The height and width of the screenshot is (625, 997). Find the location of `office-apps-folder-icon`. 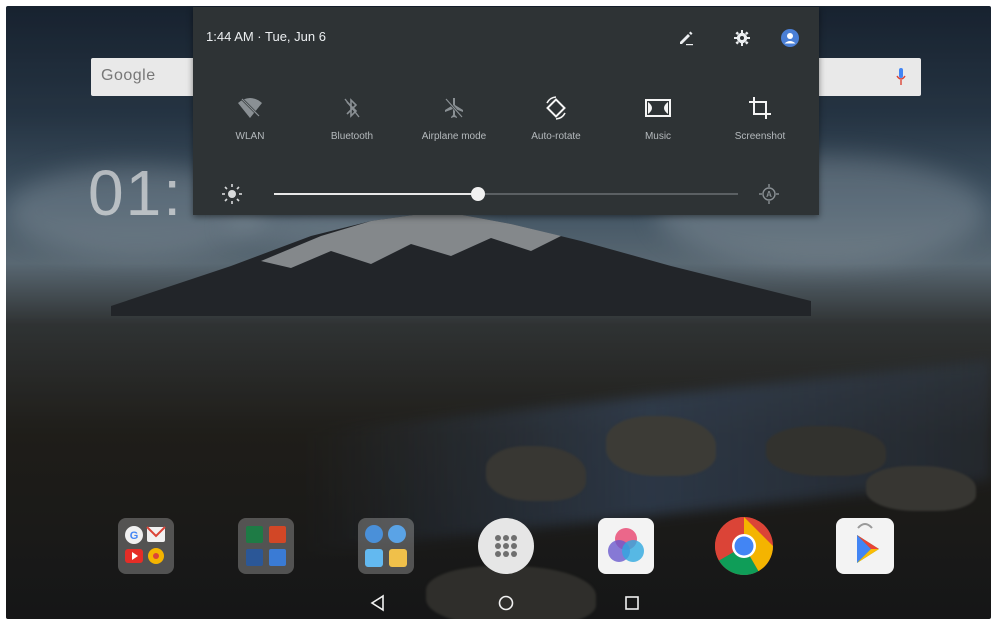

office-apps-folder-icon is located at coordinates (266, 546).